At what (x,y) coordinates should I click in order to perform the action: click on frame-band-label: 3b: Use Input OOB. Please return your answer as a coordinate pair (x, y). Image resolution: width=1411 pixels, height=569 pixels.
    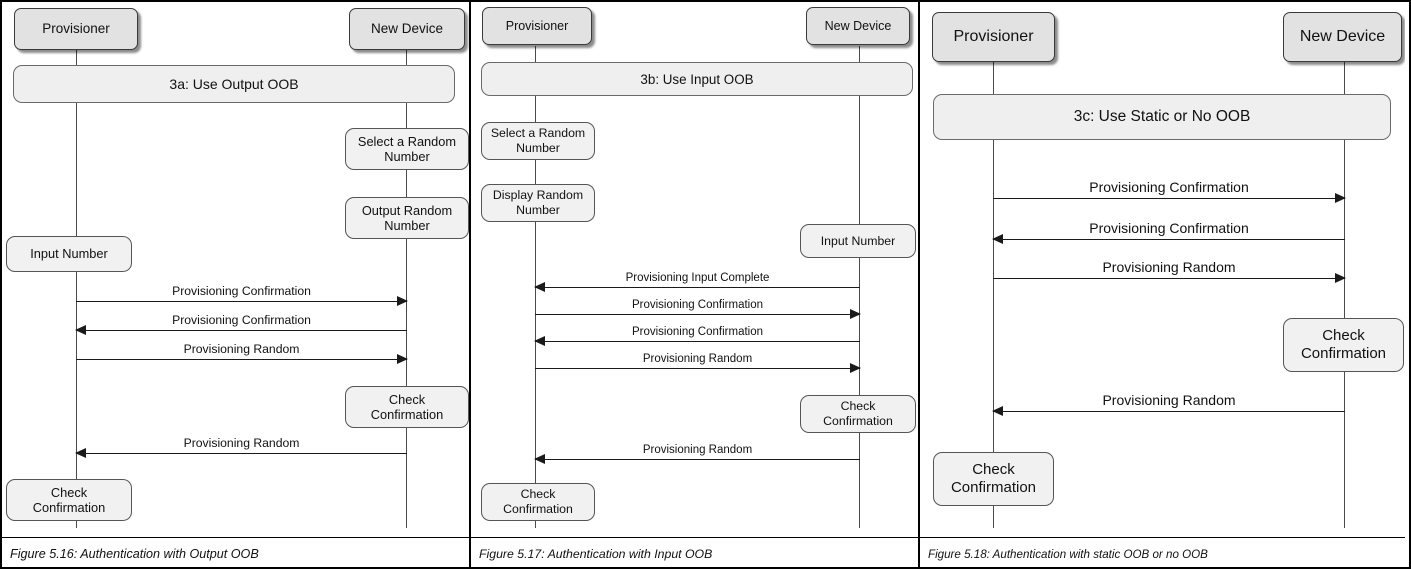
    Looking at the image, I should click on (697, 79).